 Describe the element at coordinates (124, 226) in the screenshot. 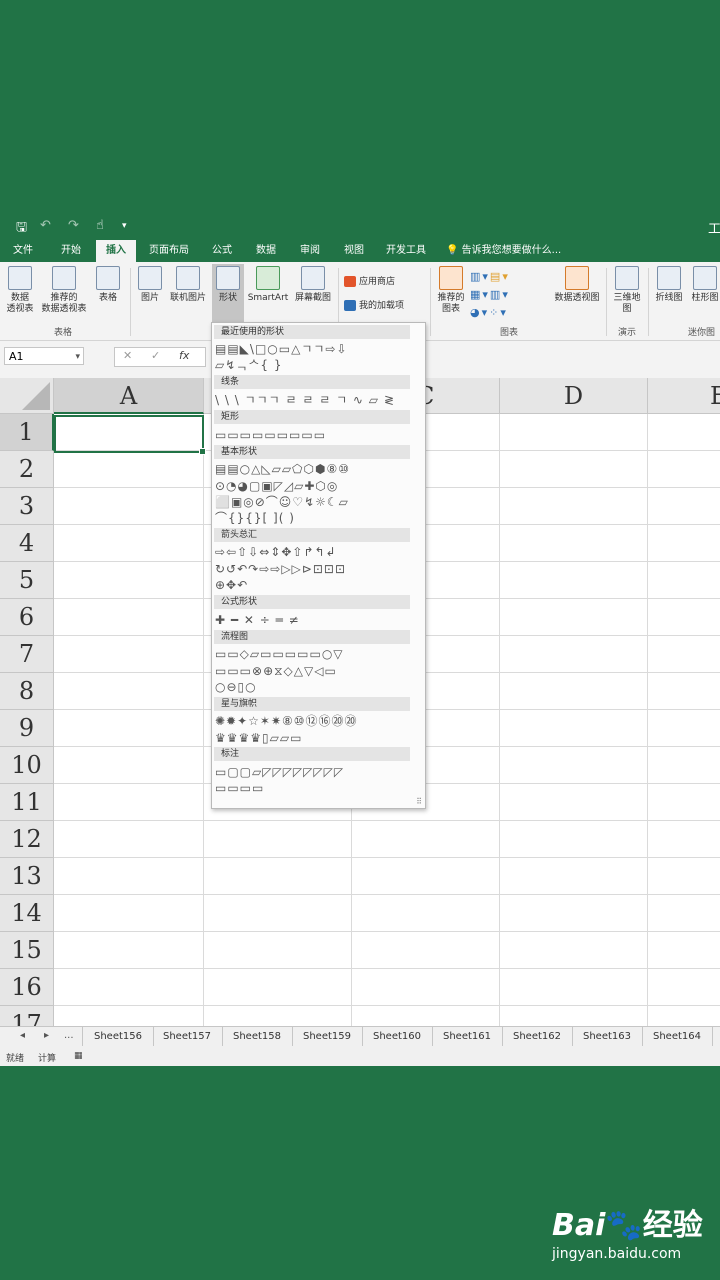

I see `customize-qat-icon: ▾` at that location.